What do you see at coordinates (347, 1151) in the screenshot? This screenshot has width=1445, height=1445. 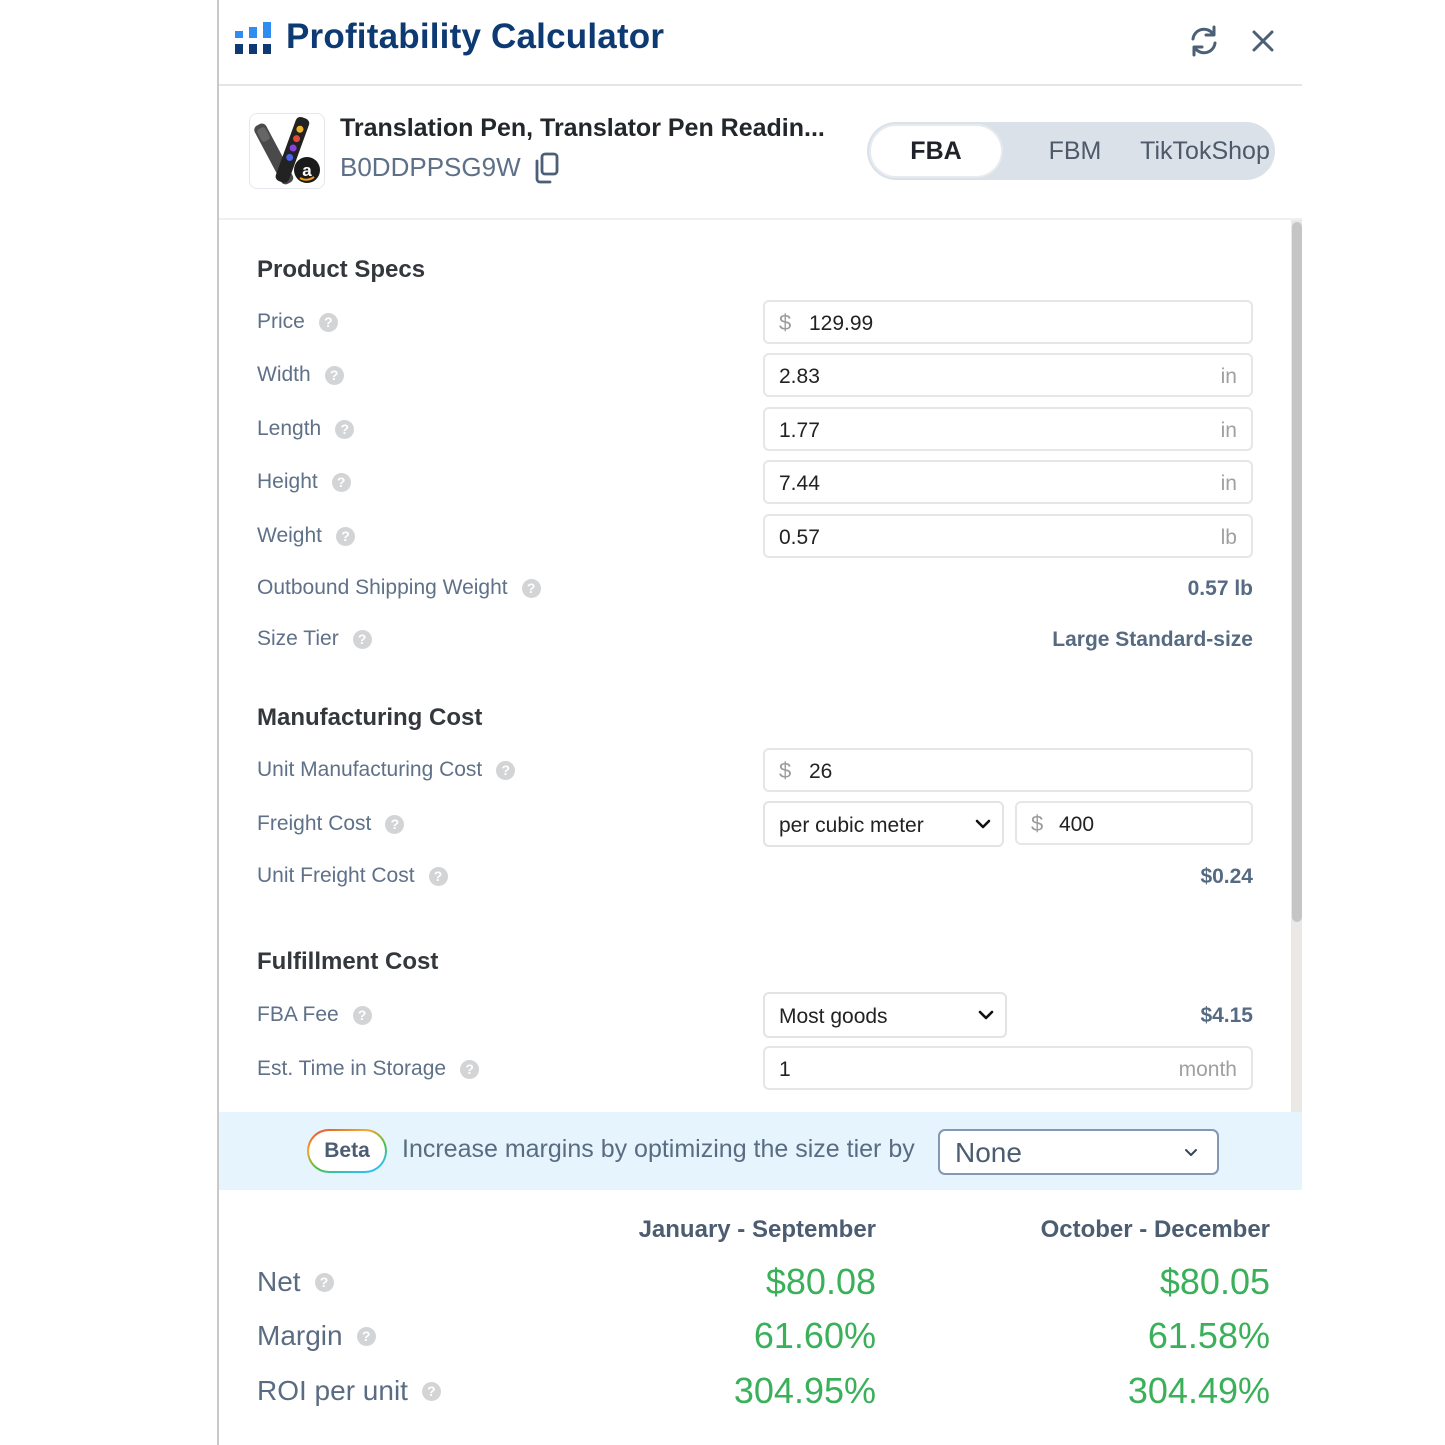 I see `beta-badge: Beta` at bounding box center [347, 1151].